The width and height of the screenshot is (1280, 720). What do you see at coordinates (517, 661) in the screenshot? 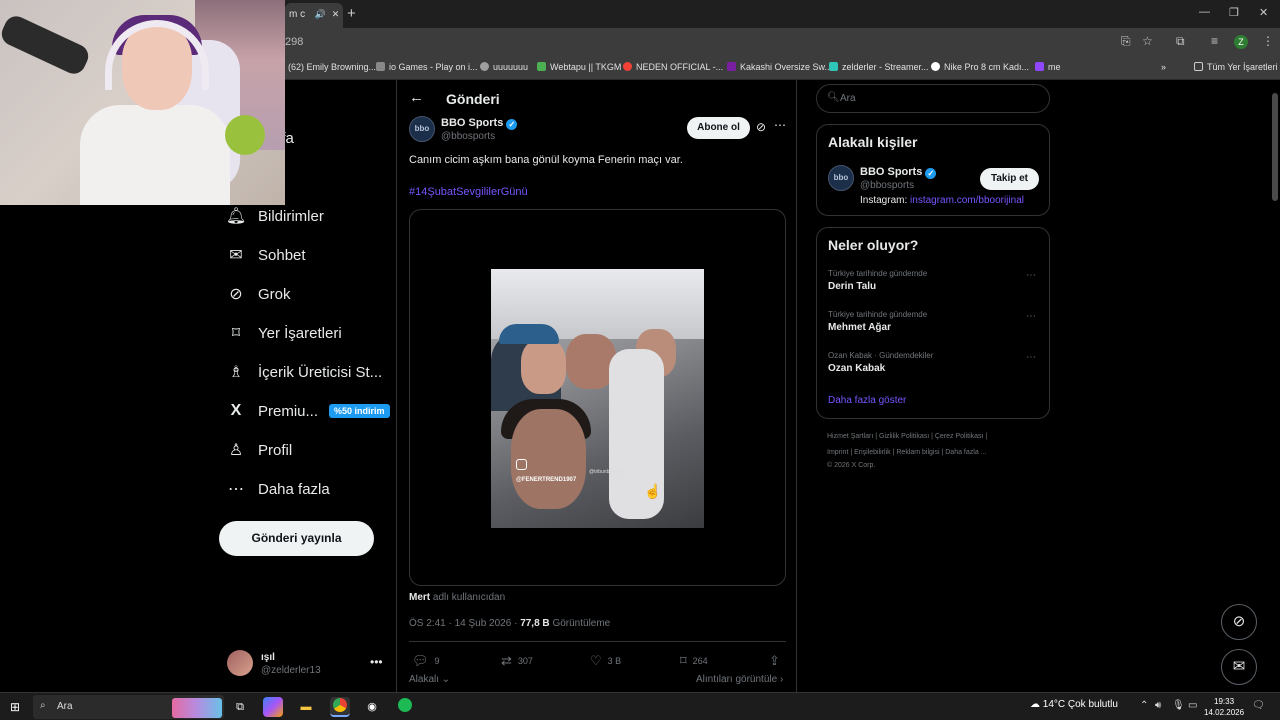
I see `repost-button: ⇄ 307` at bounding box center [517, 661].